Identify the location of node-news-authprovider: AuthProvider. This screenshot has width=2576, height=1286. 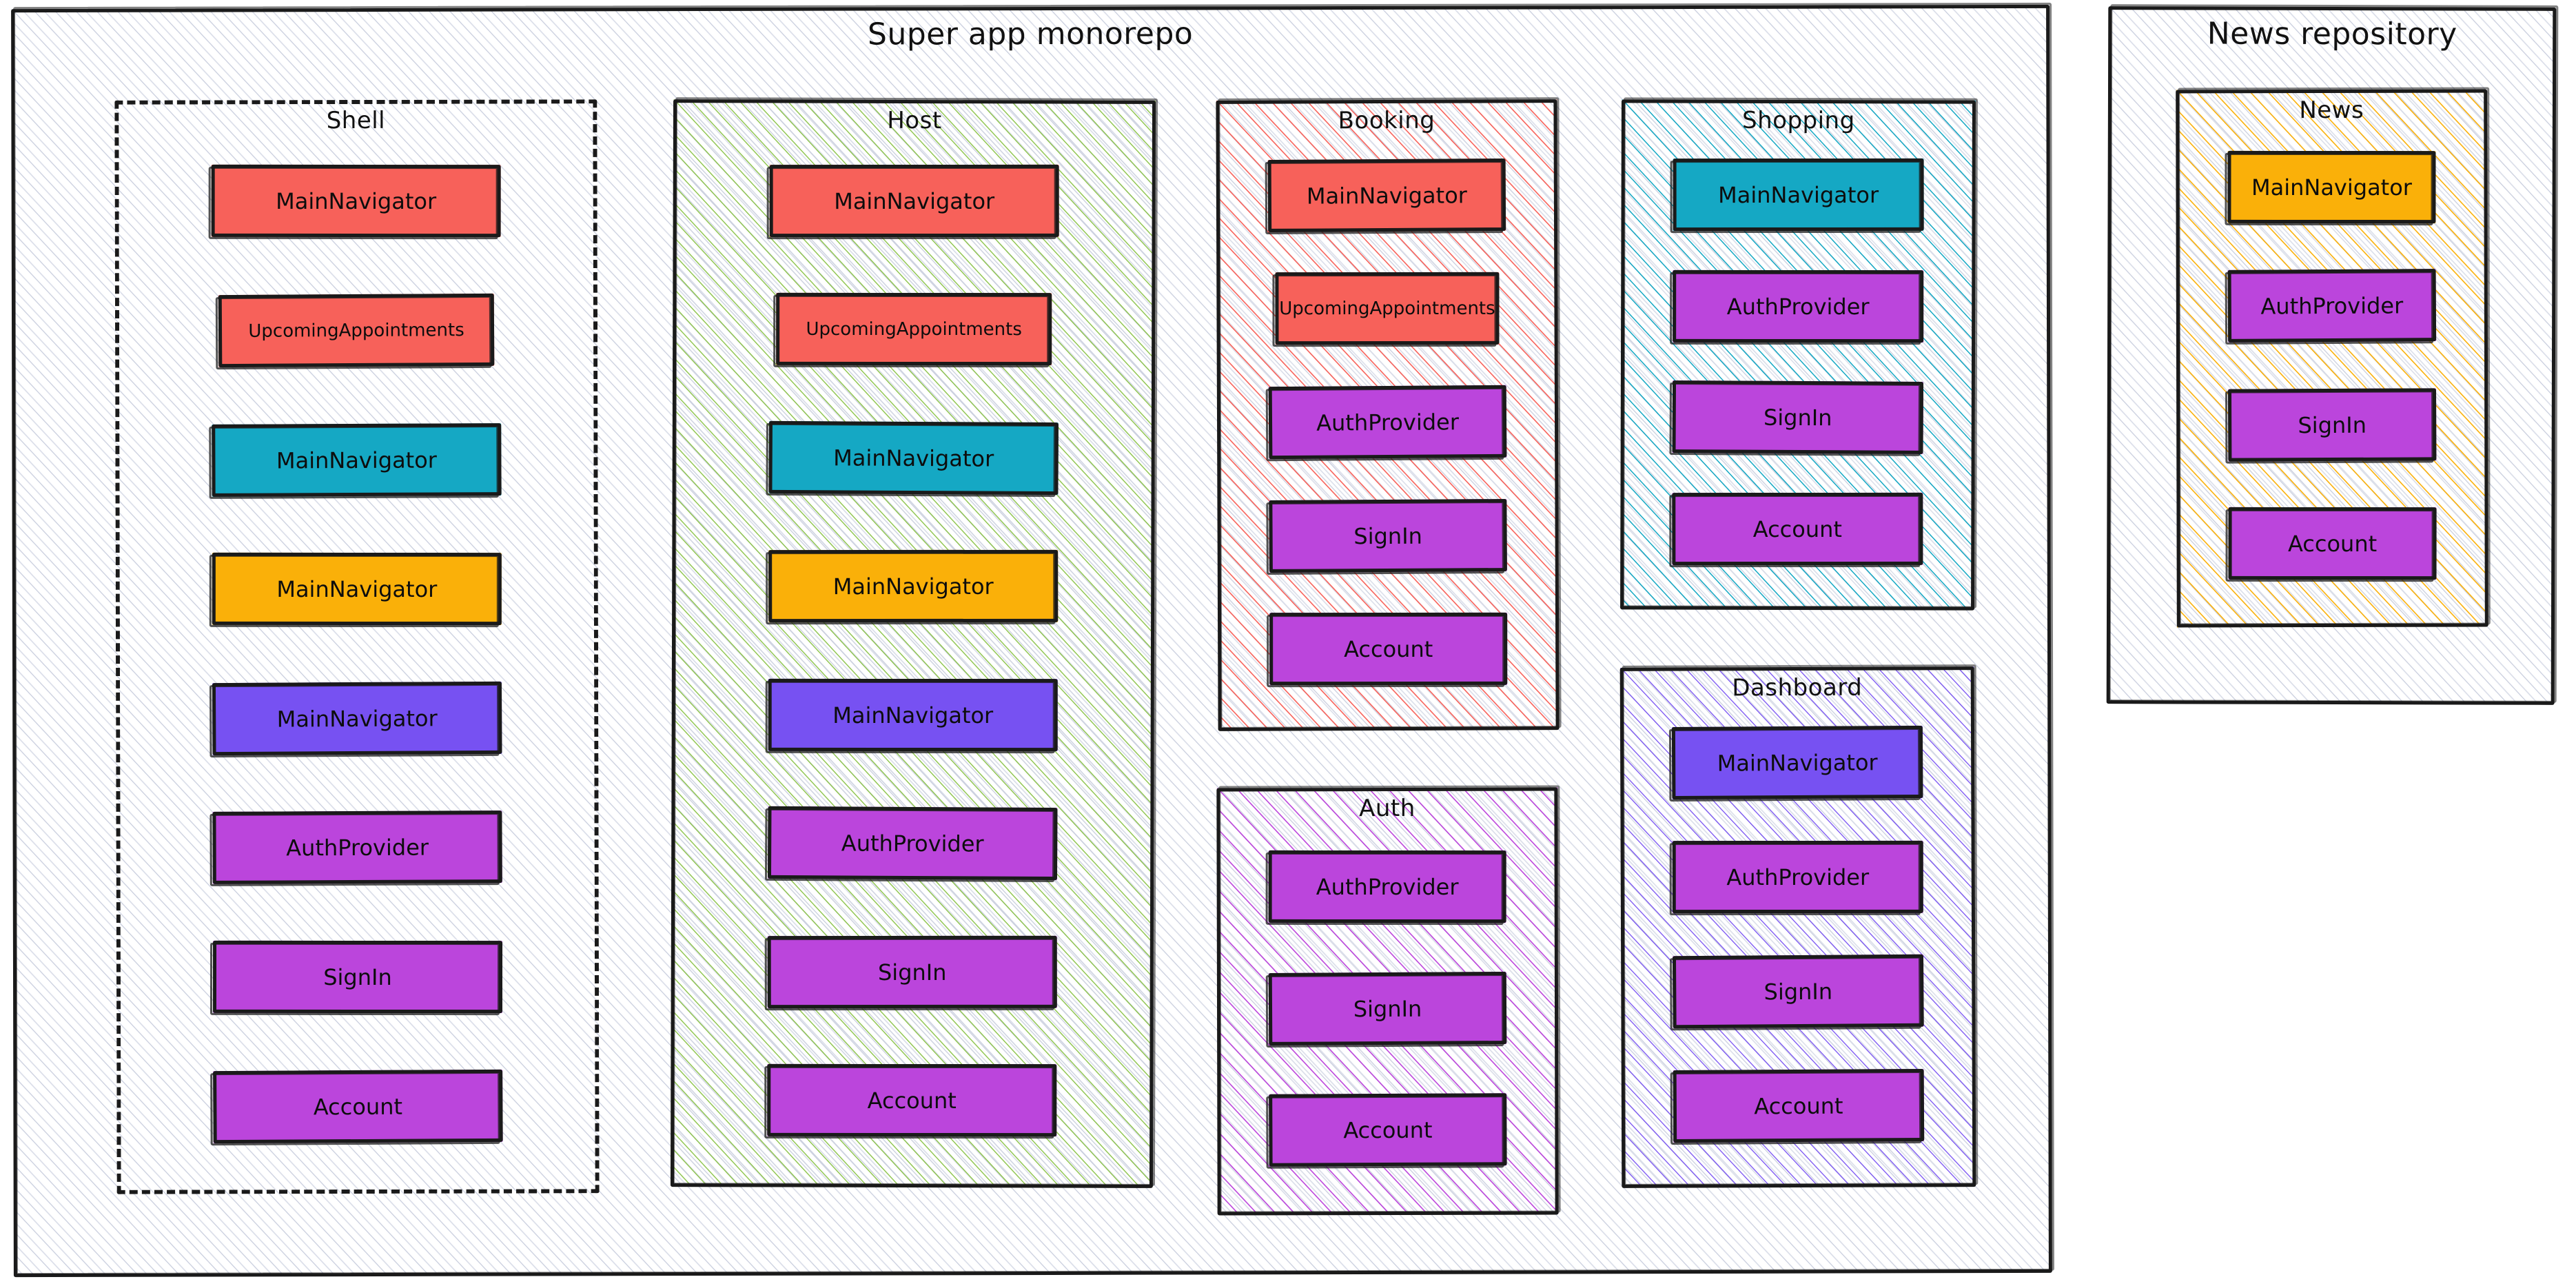
(2331, 307).